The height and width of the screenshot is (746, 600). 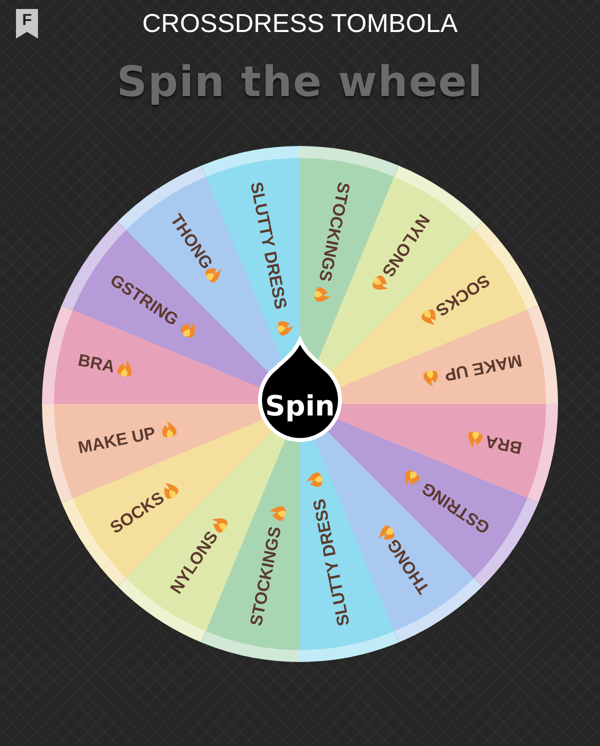 What do you see at coordinates (300, 81) in the screenshot?
I see `heading: Spin the wheel` at bounding box center [300, 81].